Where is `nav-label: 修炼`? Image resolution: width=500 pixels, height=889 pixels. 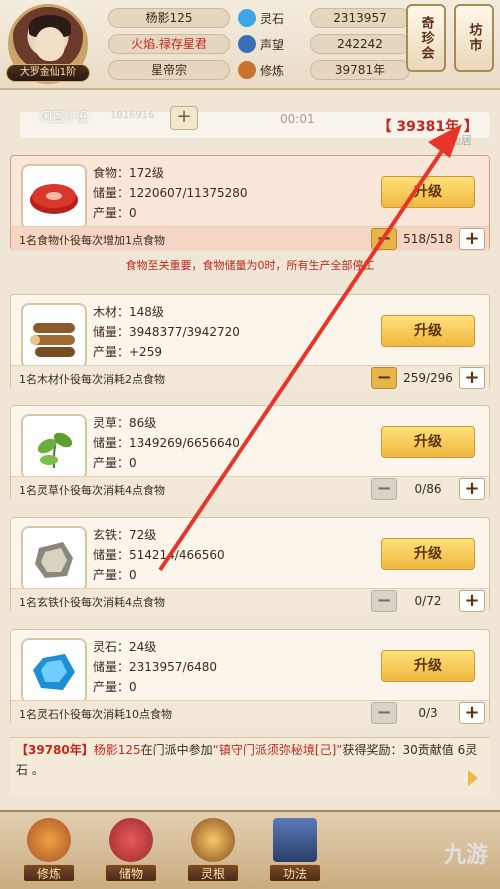 nav-label: 修炼 is located at coordinates (49, 873).